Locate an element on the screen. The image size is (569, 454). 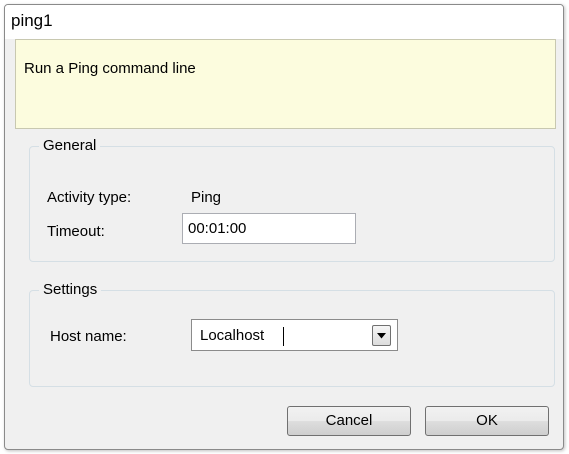
activity-type-label: Activity type: is located at coordinates (89, 197).